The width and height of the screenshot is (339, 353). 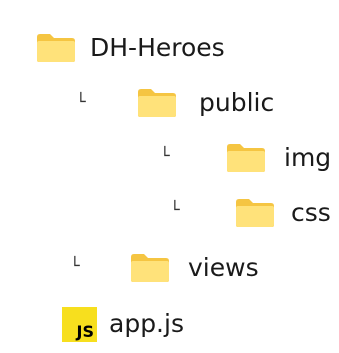 What do you see at coordinates (278, 158) in the screenshot?
I see `tree-item-img: img` at bounding box center [278, 158].